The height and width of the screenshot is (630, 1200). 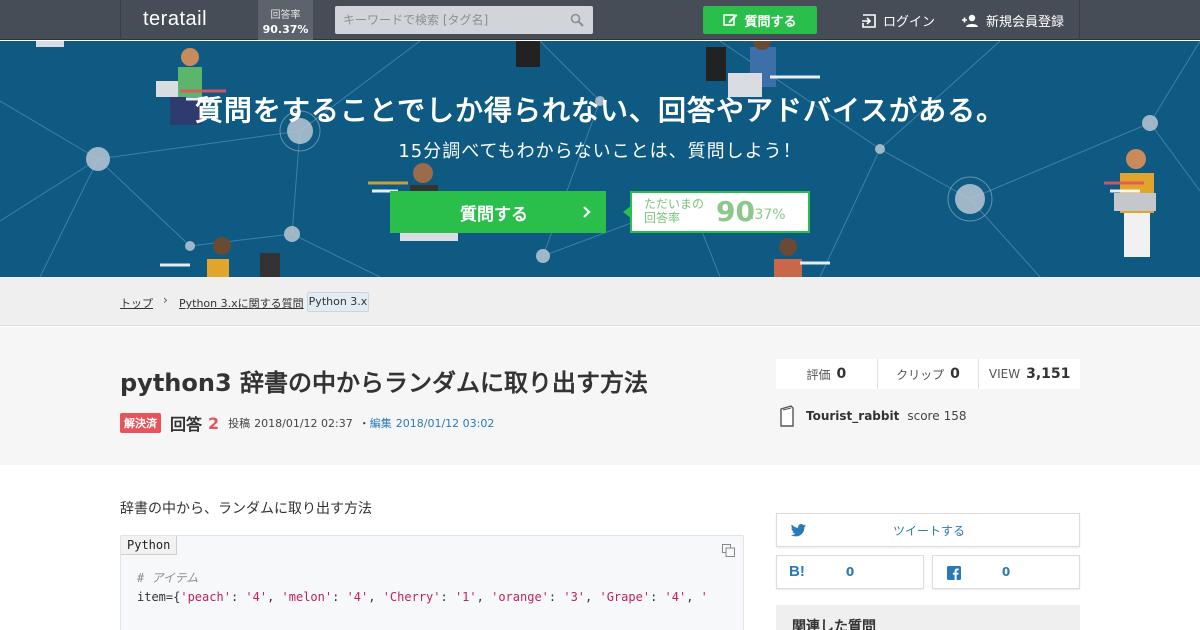 What do you see at coordinates (149, 545) in the screenshot?
I see `code-language-label: Python` at bounding box center [149, 545].